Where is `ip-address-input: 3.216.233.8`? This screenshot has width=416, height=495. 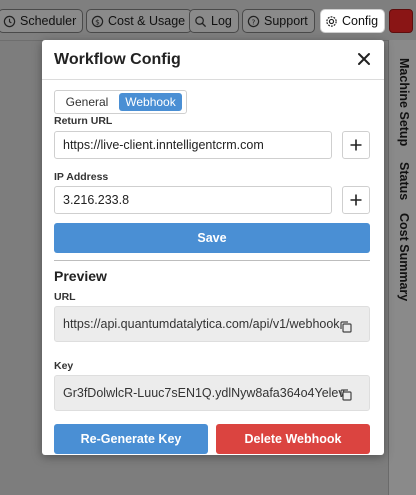 ip-address-input: 3.216.233.8 is located at coordinates (193, 200).